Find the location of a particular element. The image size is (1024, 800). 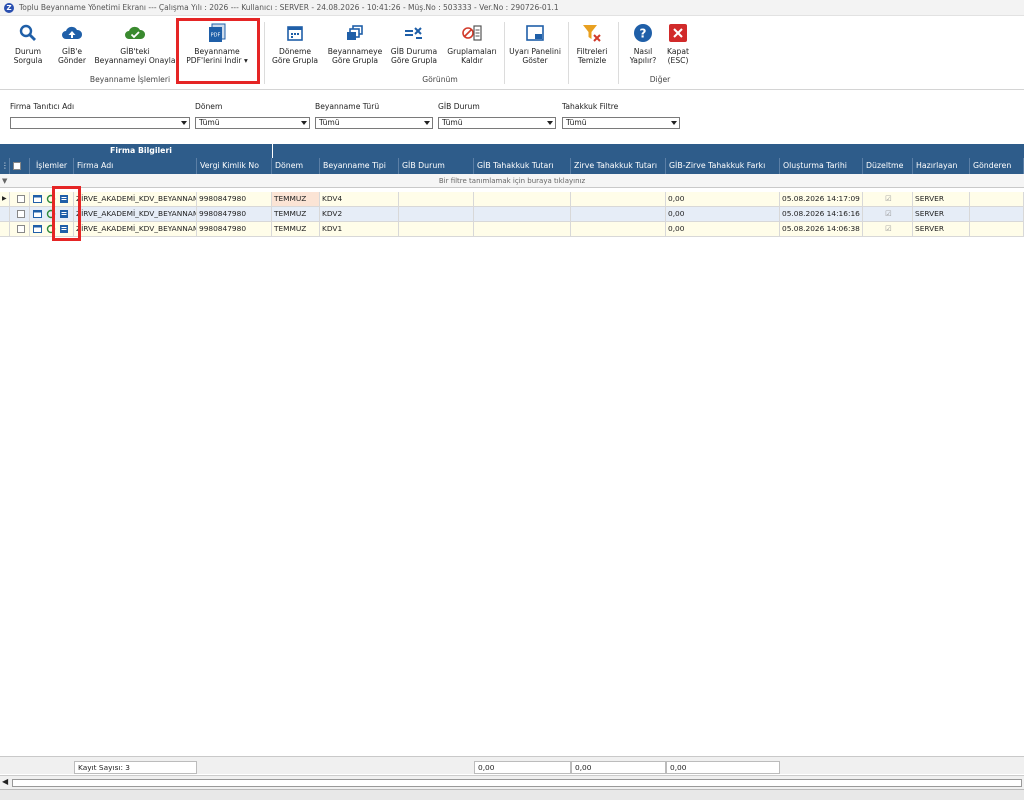

column-chooser-icon: ⋮ is located at coordinates (5, 166).